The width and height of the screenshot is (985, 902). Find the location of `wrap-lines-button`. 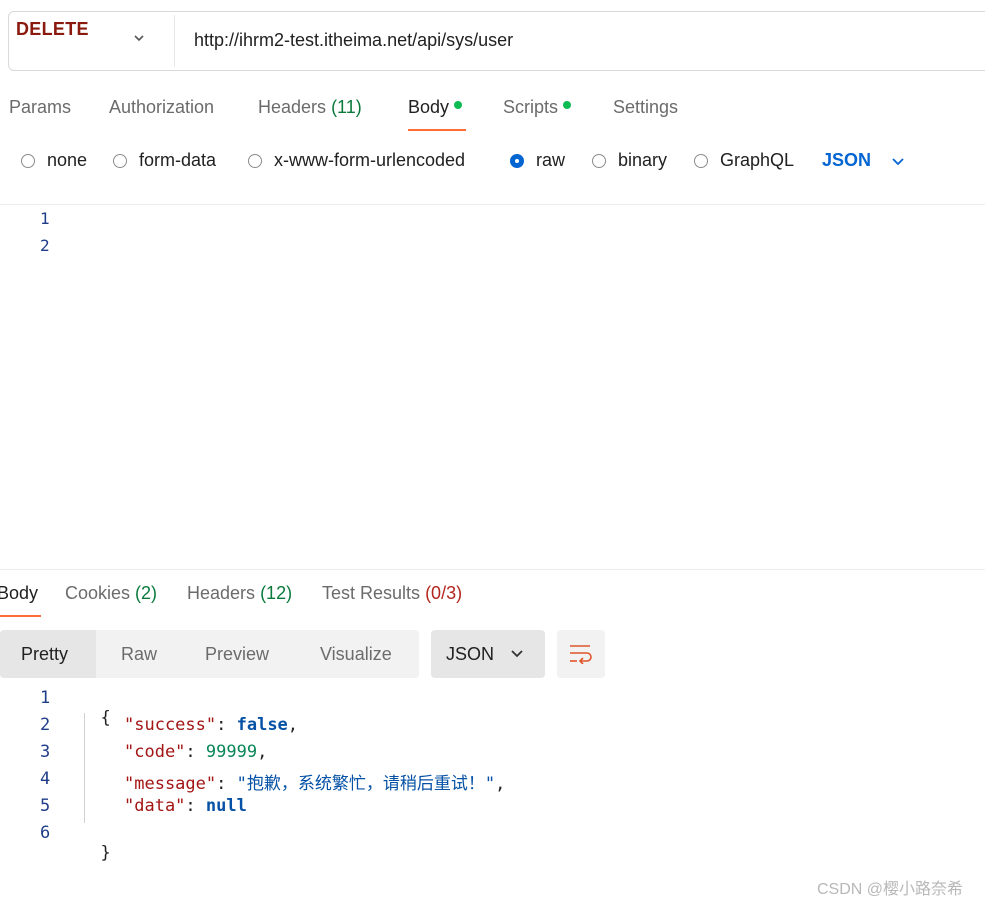

wrap-lines-button is located at coordinates (581, 654).